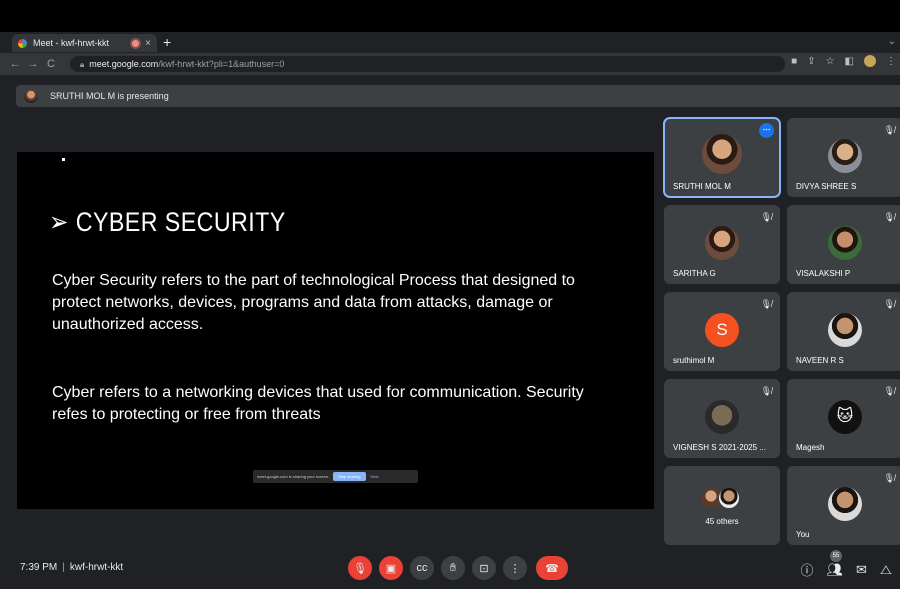 The height and width of the screenshot is (589, 900). I want to click on self-avatar, so click(845, 504).